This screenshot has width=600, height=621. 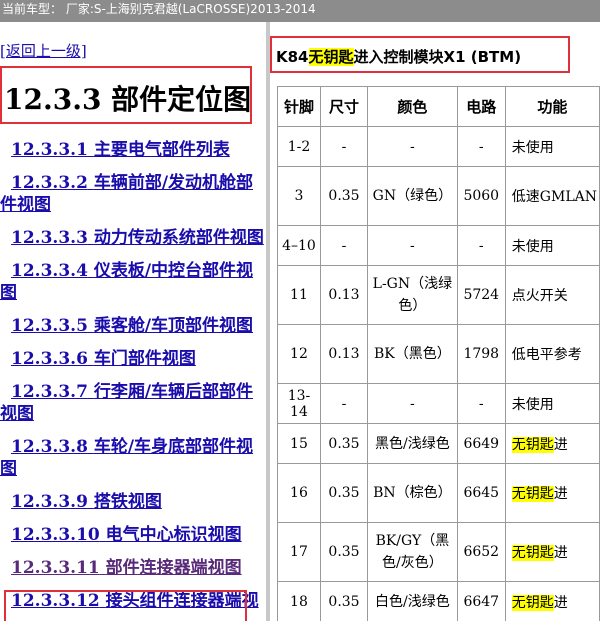 What do you see at coordinates (133, 282) in the screenshot?
I see `toc-item: 12.3.3.4 仪表板/中控台部件视图` at bounding box center [133, 282].